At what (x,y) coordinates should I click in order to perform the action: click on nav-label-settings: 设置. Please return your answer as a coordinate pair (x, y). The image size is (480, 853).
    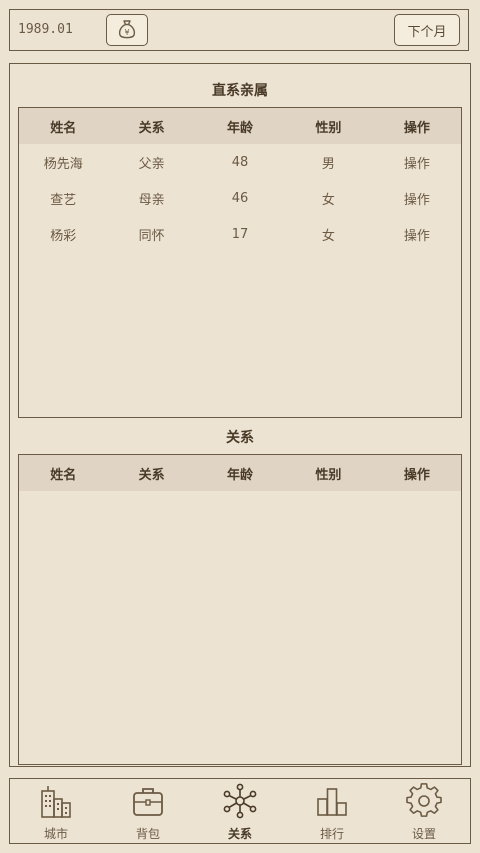
    Looking at the image, I should click on (423, 834).